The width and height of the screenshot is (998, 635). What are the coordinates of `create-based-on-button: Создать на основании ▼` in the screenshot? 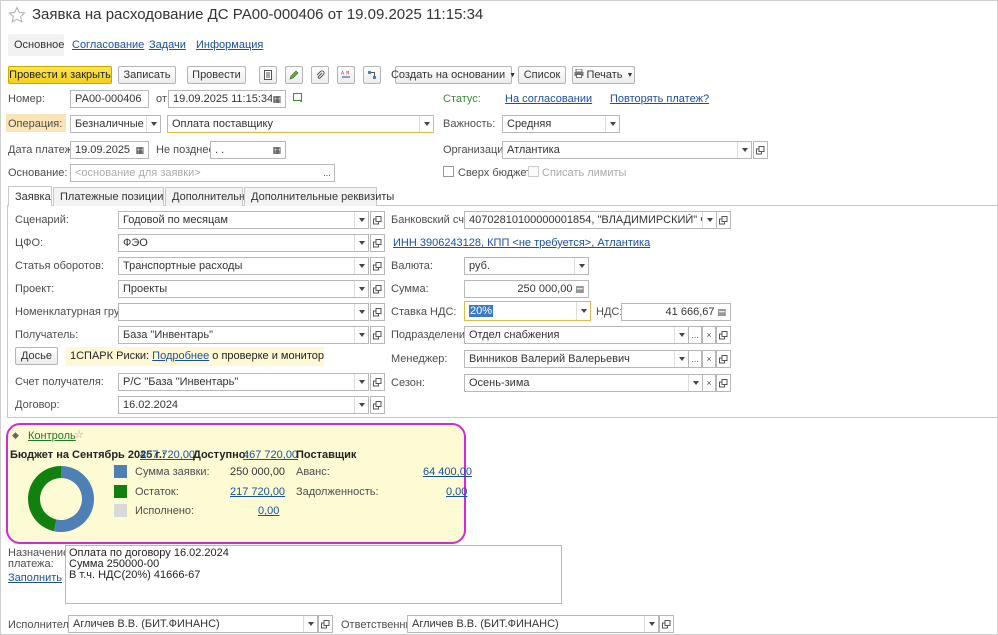 It's located at (453, 75).